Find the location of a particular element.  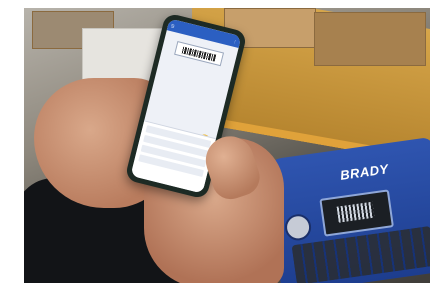

printer-dpad is located at coordinates (298, 227).